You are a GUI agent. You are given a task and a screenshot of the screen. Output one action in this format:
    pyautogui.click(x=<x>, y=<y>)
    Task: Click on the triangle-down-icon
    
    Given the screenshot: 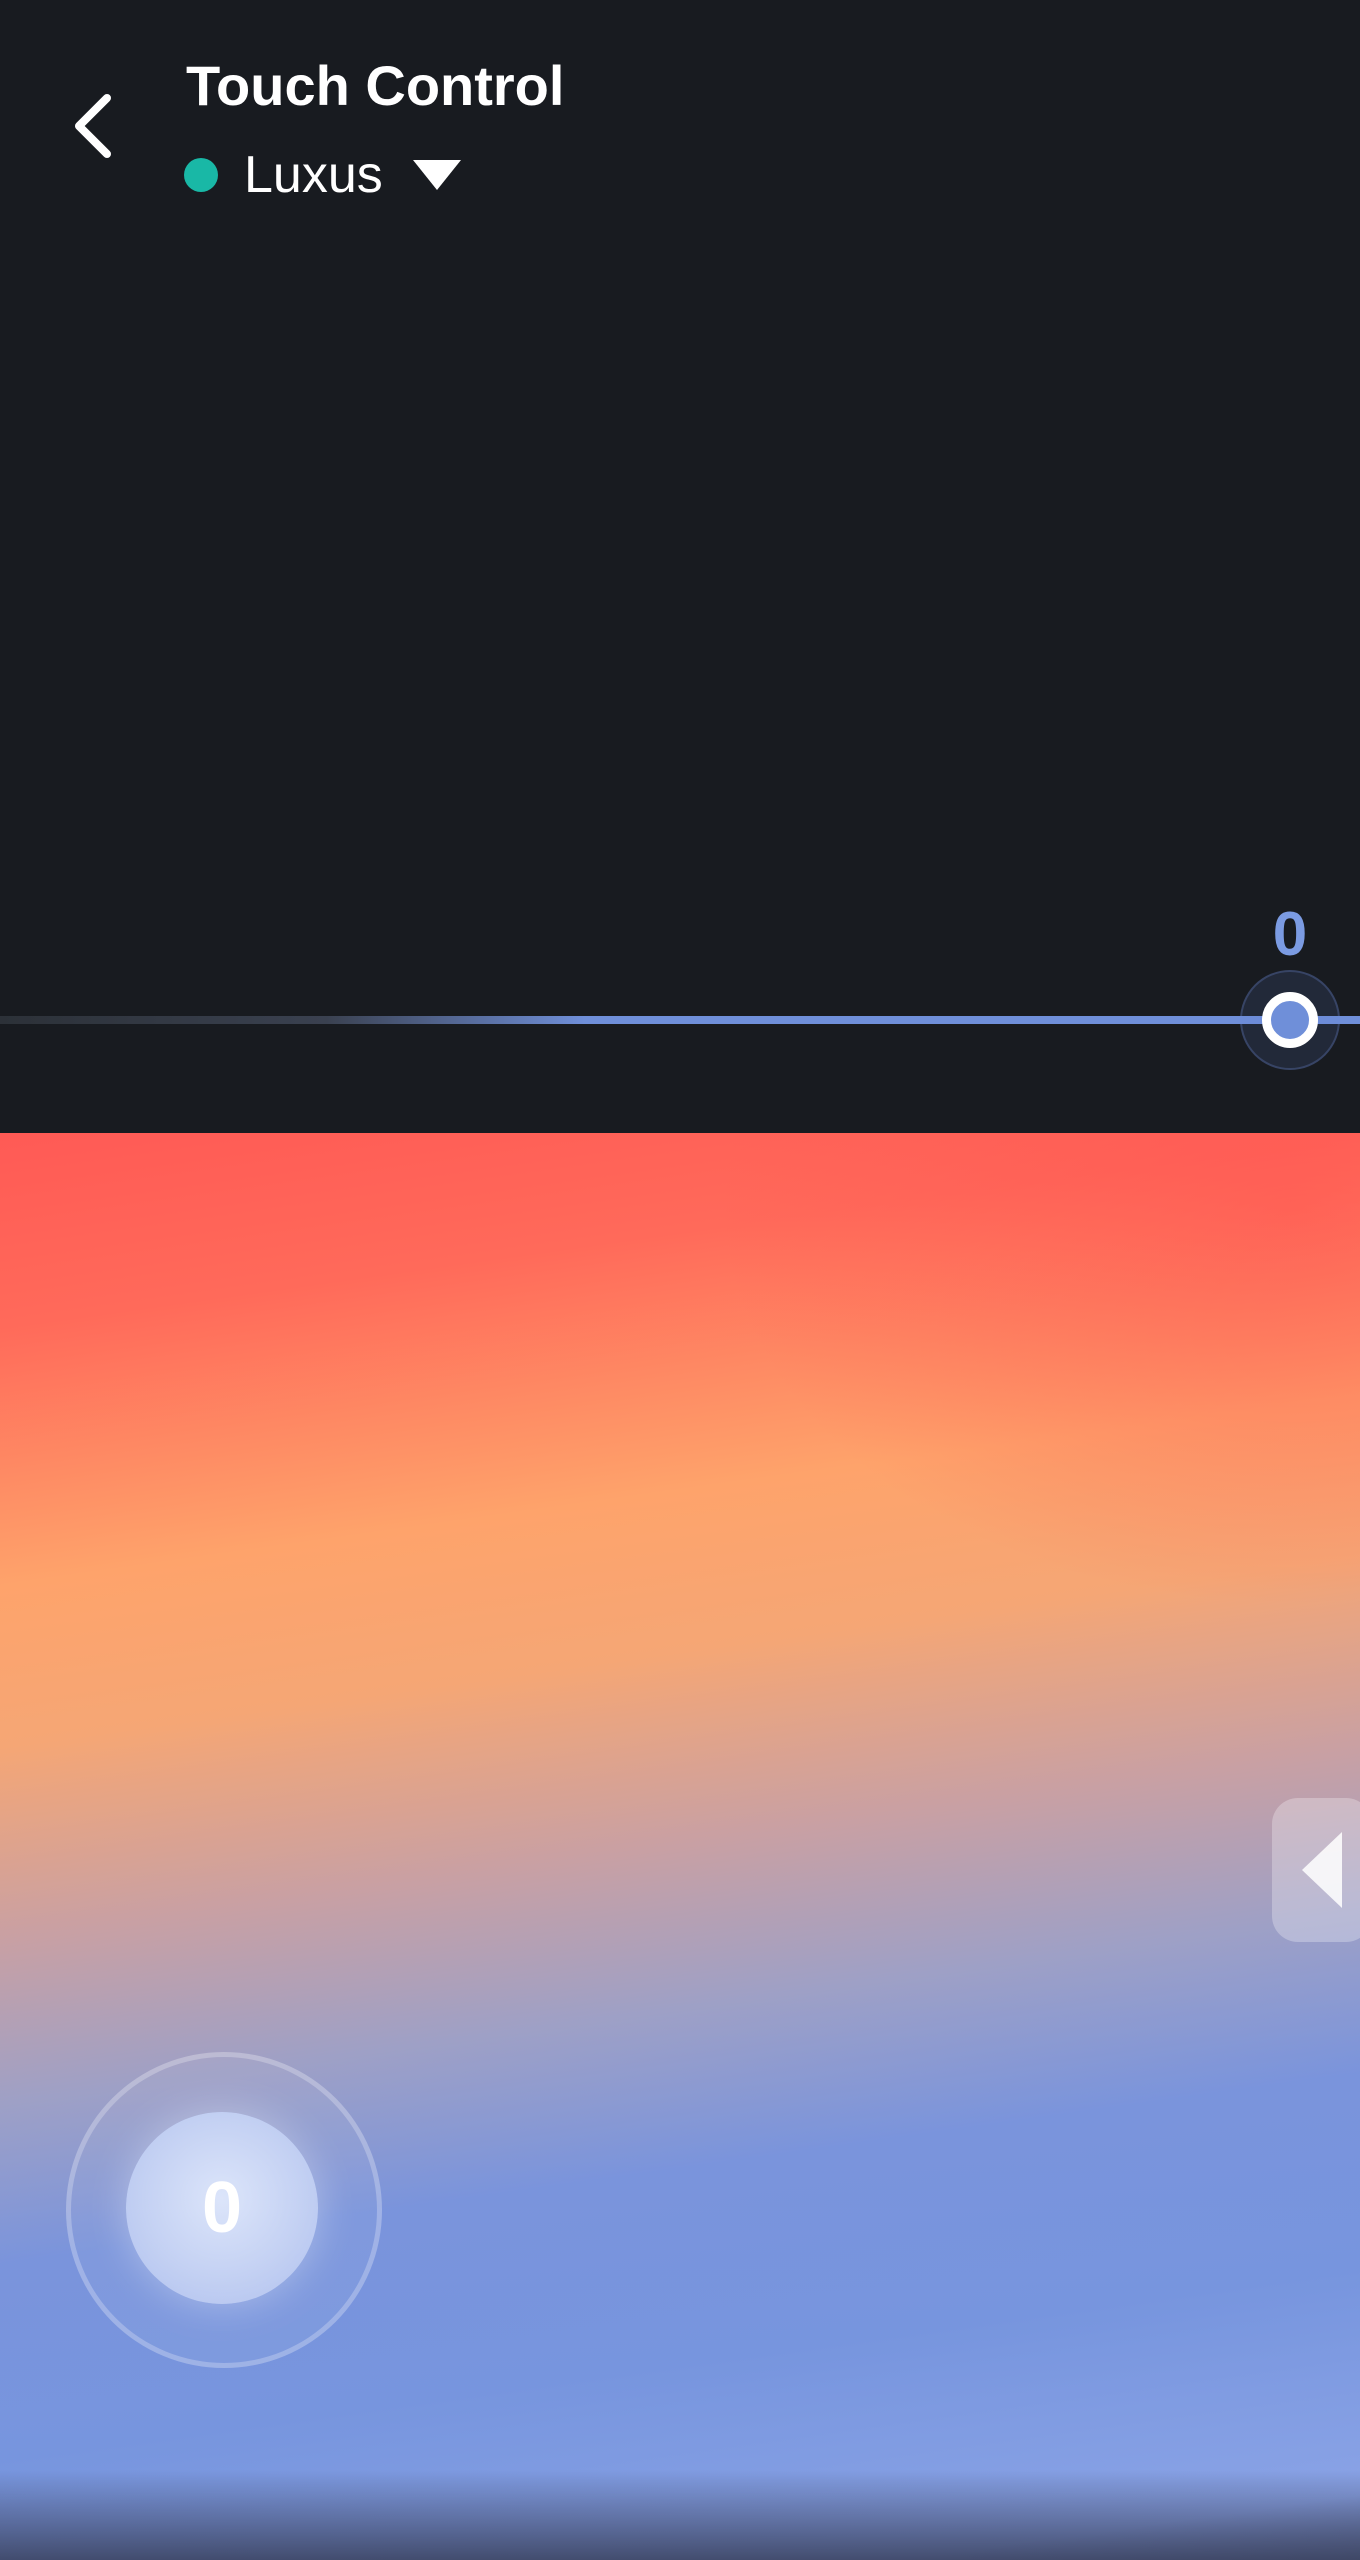 What is the action you would take?
    pyautogui.click(x=436, y=175)
    